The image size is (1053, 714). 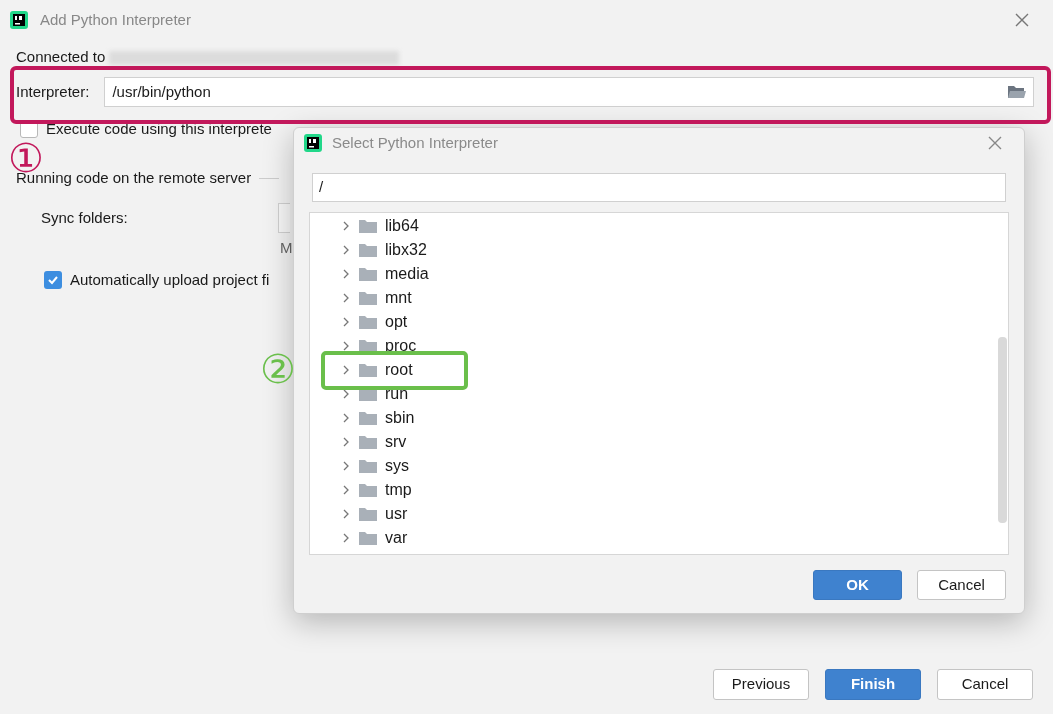 What do you see at coordinates (398, 490) in the screenshot?
I see `tree-item: tmp` at bounding box center [398, 490].